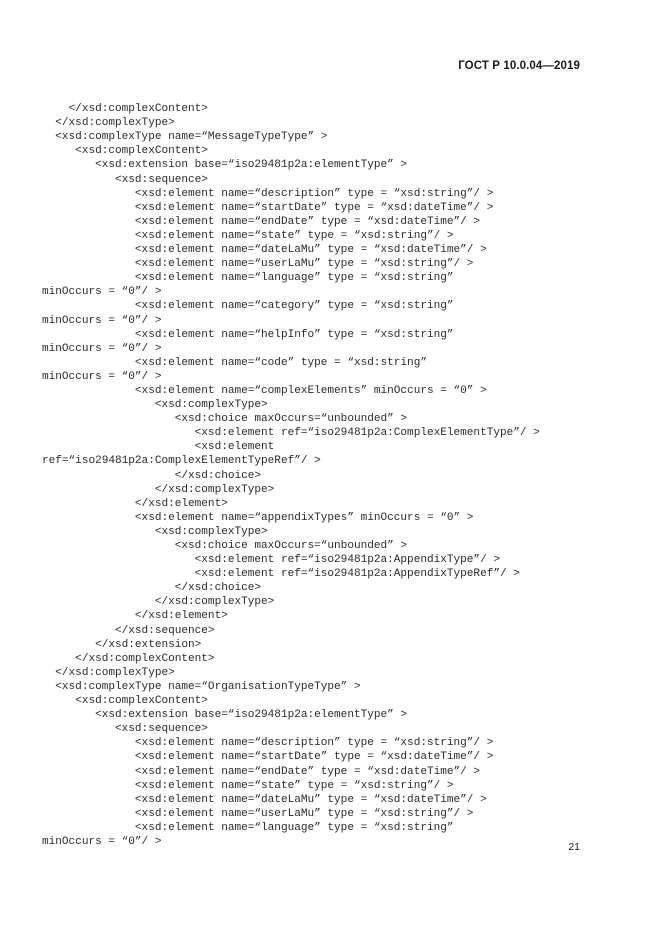 This screenshot has height=935, width=661. I want to click on code-line: </xsd:extension>, so click(122, 644).